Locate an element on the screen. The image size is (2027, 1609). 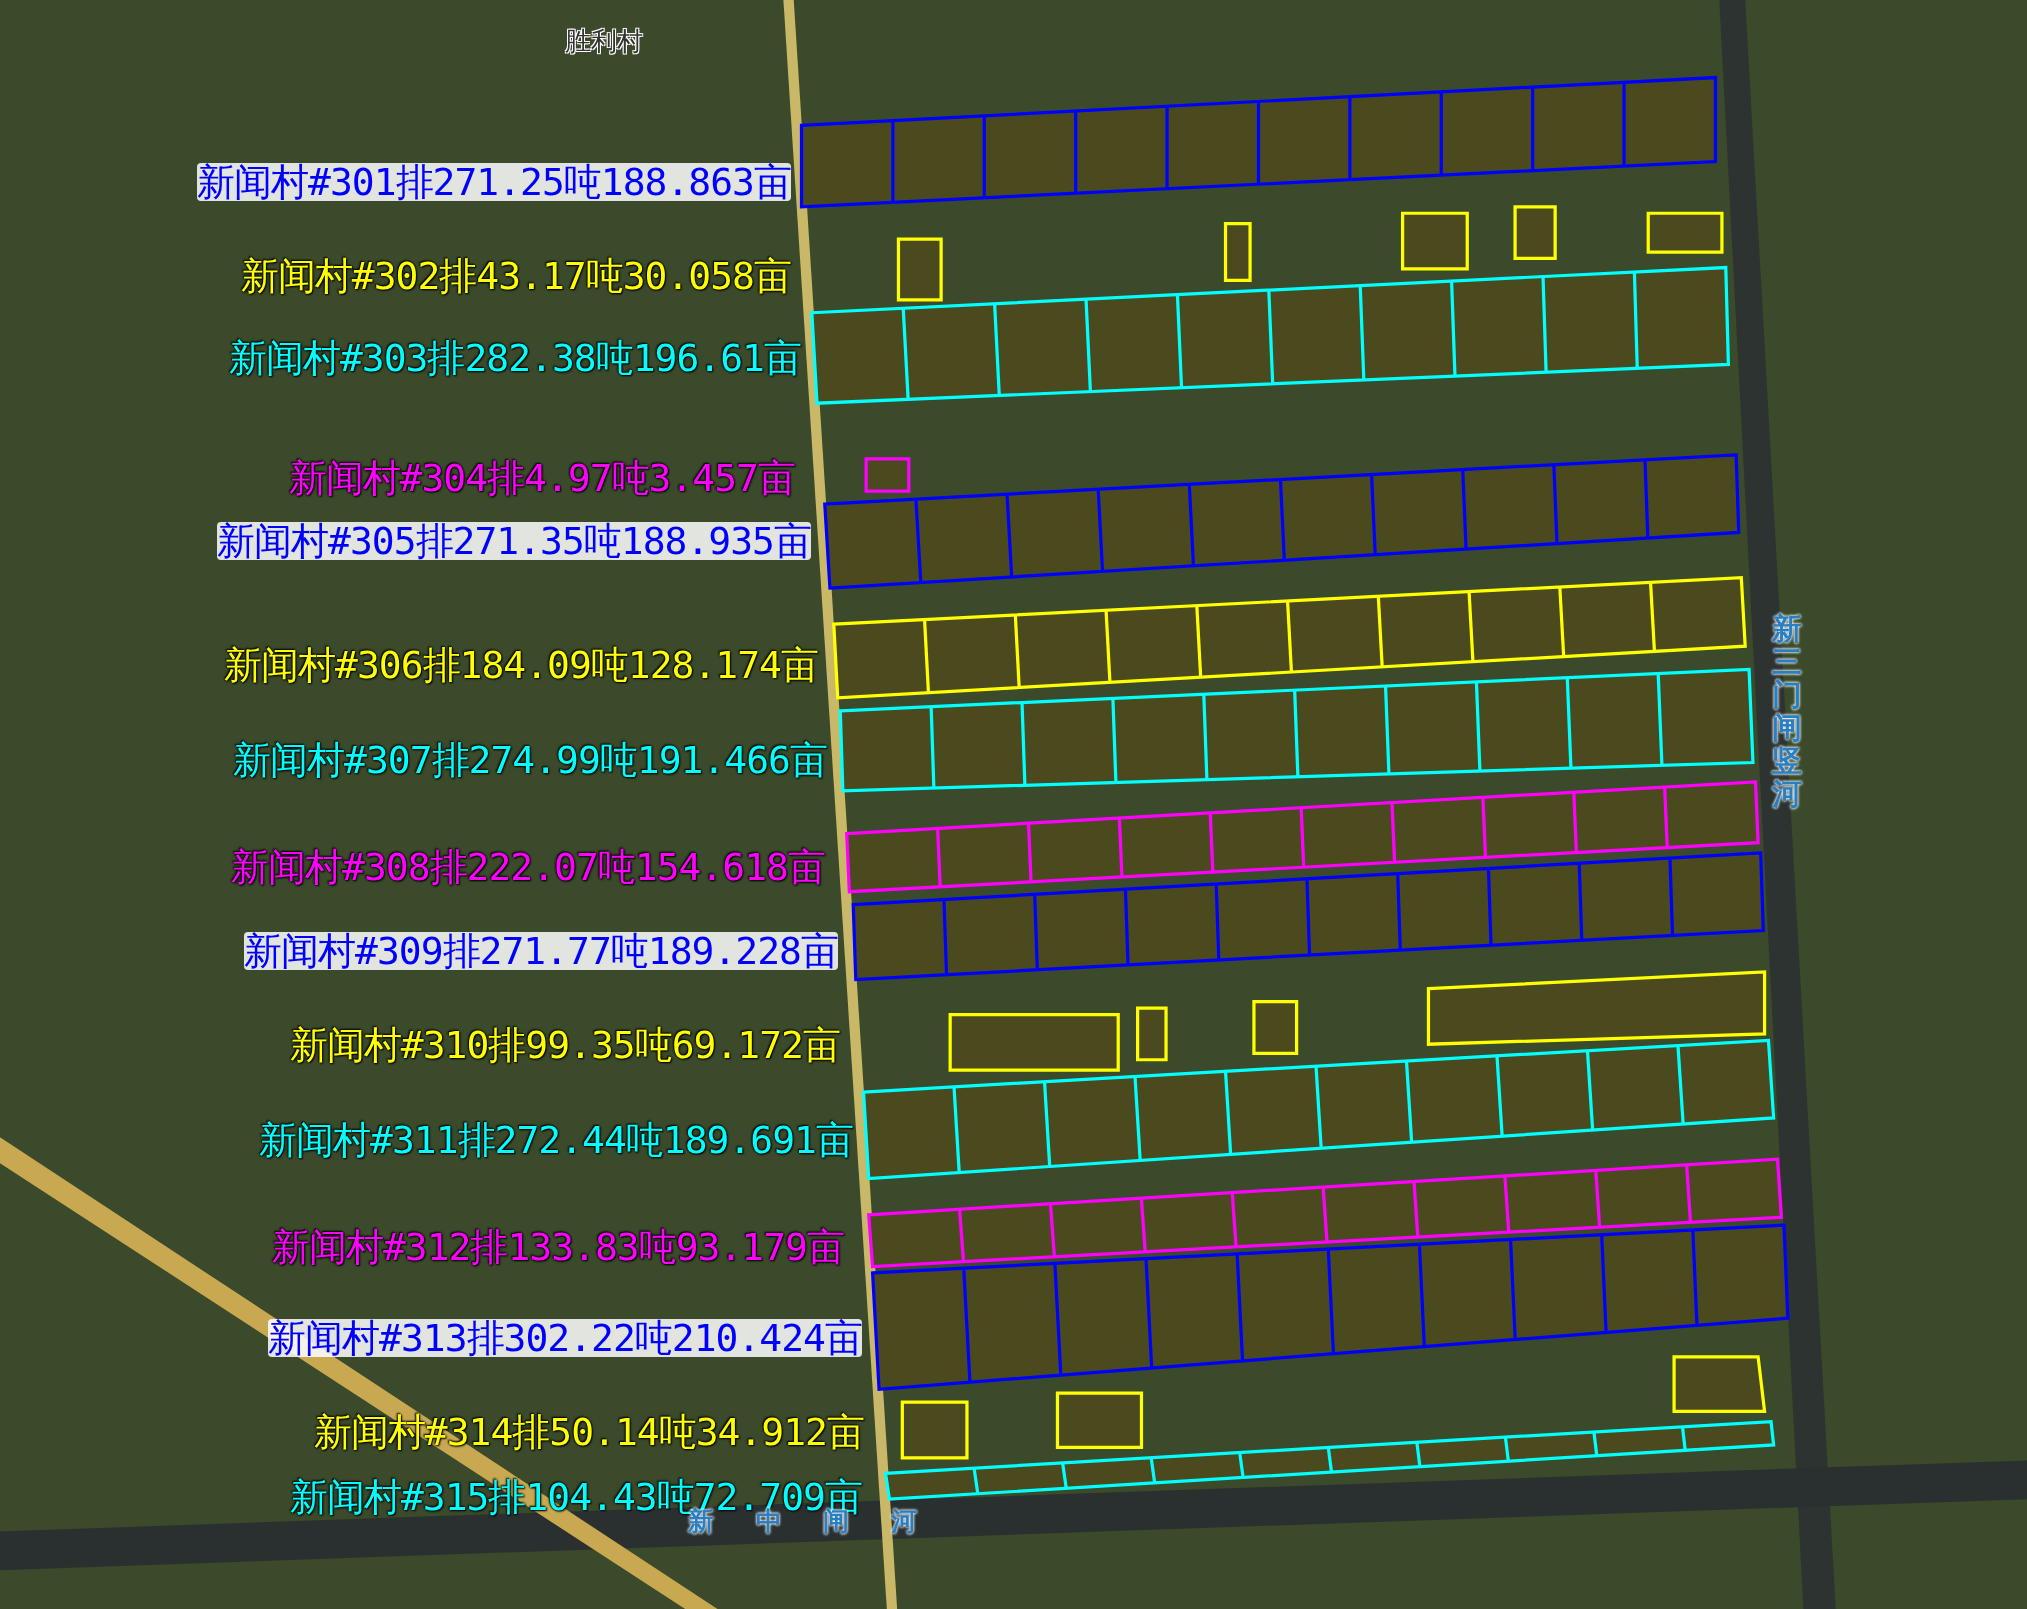
field-label: 新闻村#310排99.35吨69.172亩 is located at coordinates (564, 1045).